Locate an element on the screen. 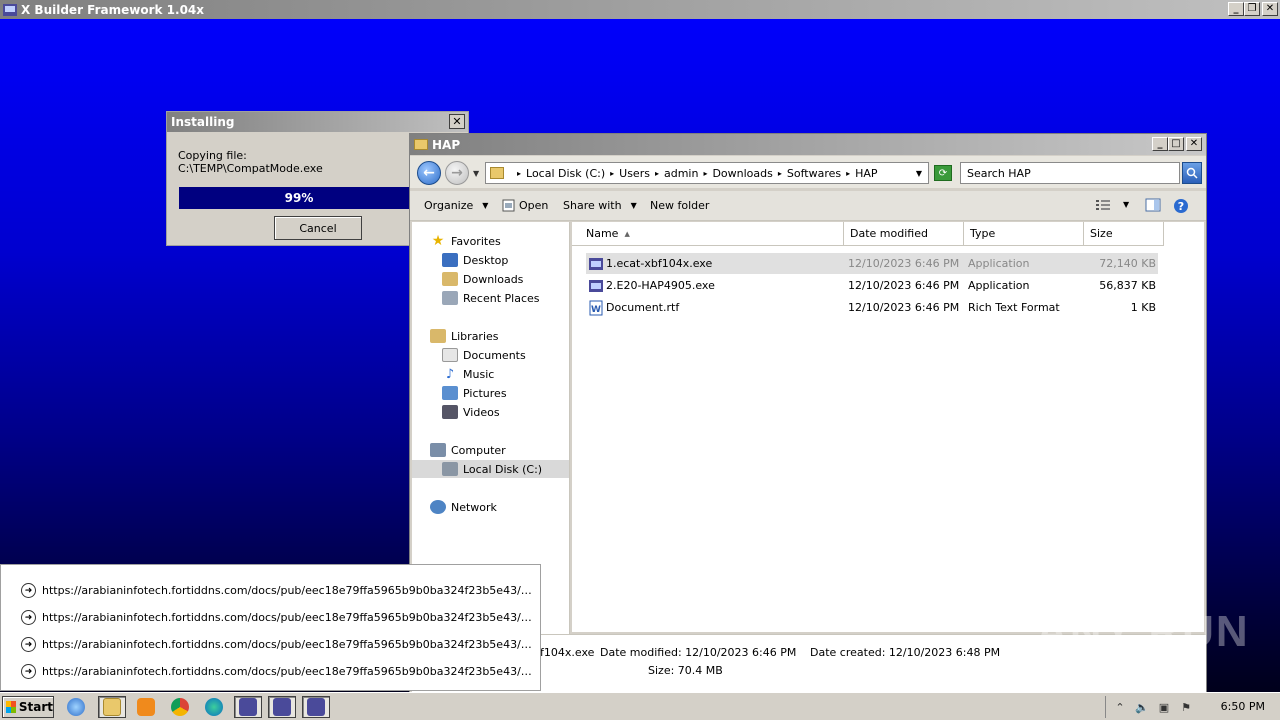 This screenshot has height=720, width=1280. explorer-maximize-button: □ is located at coordinates (1176, 144).